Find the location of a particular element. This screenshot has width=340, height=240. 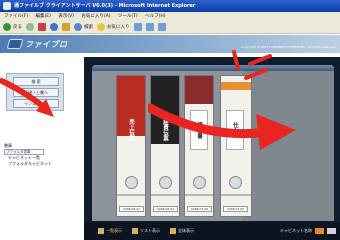

detail-view-button: リスト表示 is located at coordinates (146, 231).